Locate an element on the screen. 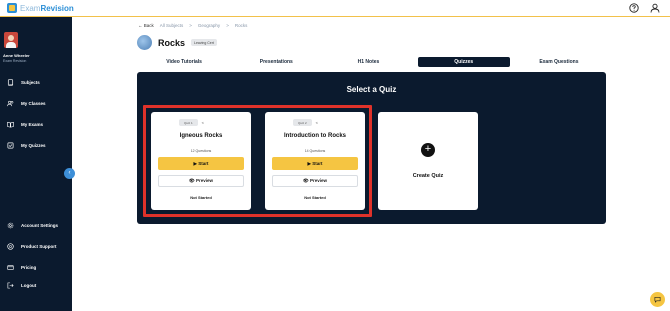 The width and height of the screenshot is (670, 311). help-circle-icon is located at coordinates (10, 246).